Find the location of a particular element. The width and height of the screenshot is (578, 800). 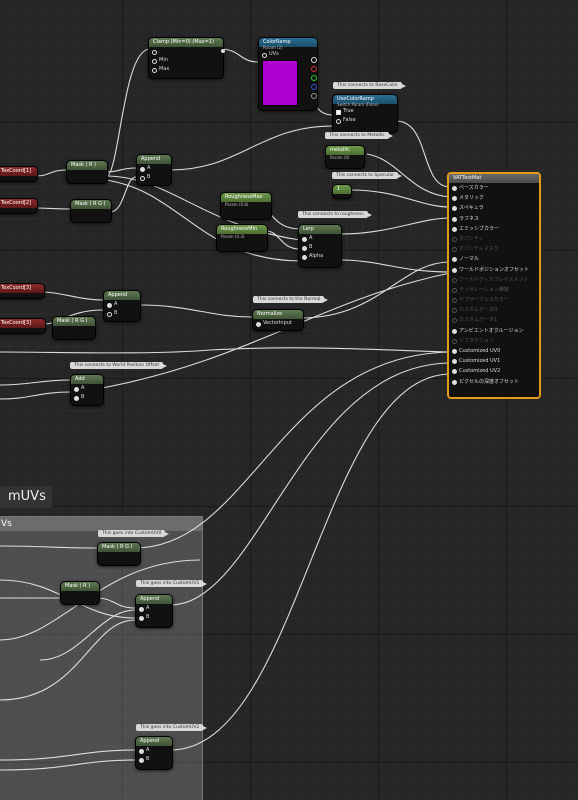

texcoord3-node: TexCoord[3] is located at coordinates (22, 291).